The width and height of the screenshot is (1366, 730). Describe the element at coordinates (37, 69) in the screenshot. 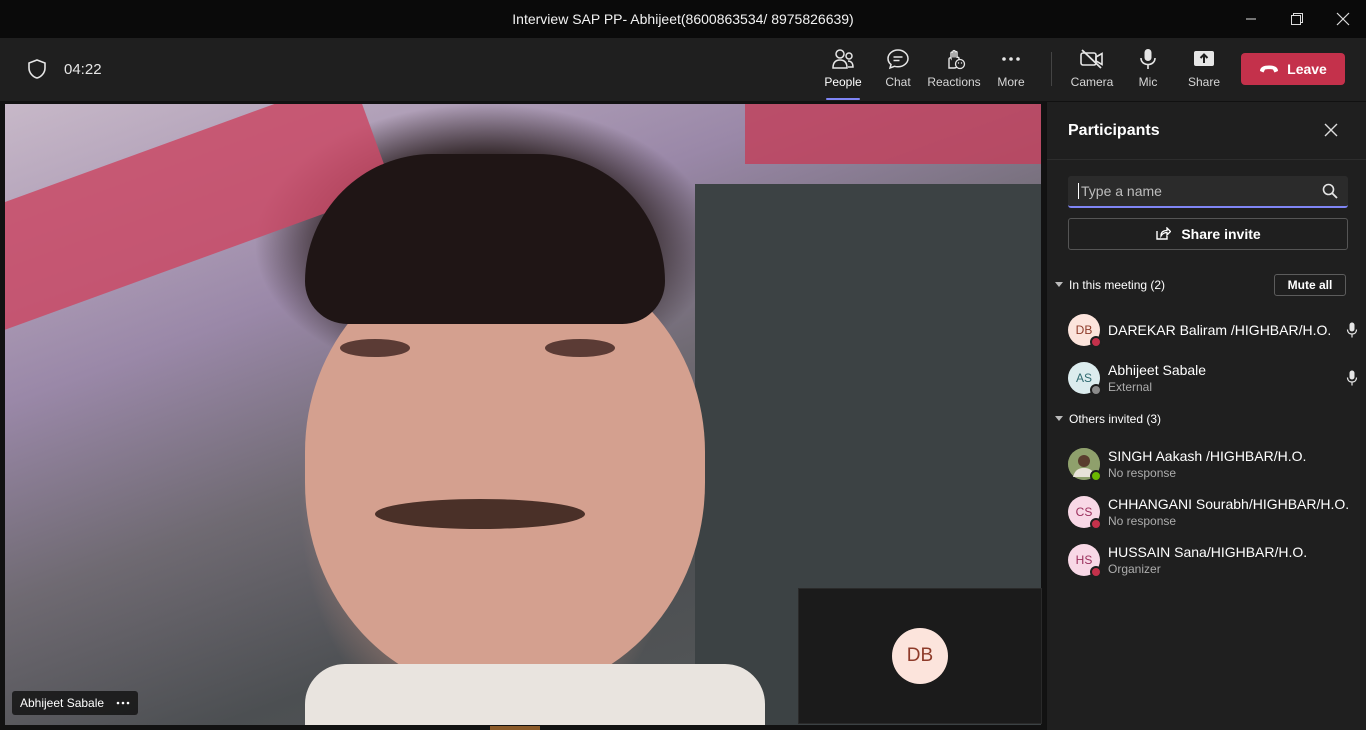

I see `shield-icon` at that location.